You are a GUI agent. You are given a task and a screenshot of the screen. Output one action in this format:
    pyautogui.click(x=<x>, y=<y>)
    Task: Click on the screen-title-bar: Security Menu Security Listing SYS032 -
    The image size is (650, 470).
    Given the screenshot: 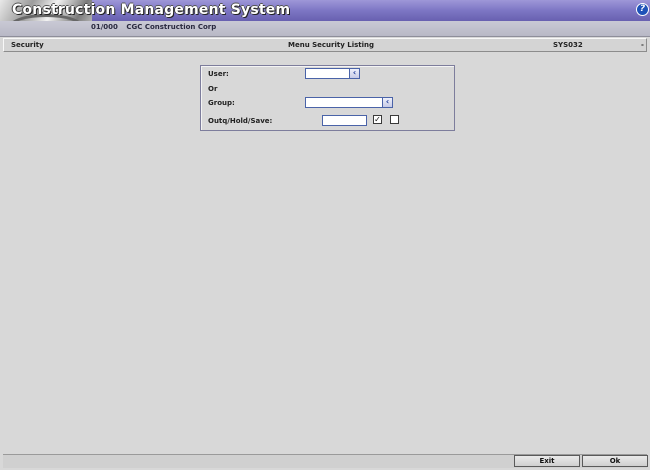 What is the action you would take?
    pyautogui.click(x=325, y=45)
    